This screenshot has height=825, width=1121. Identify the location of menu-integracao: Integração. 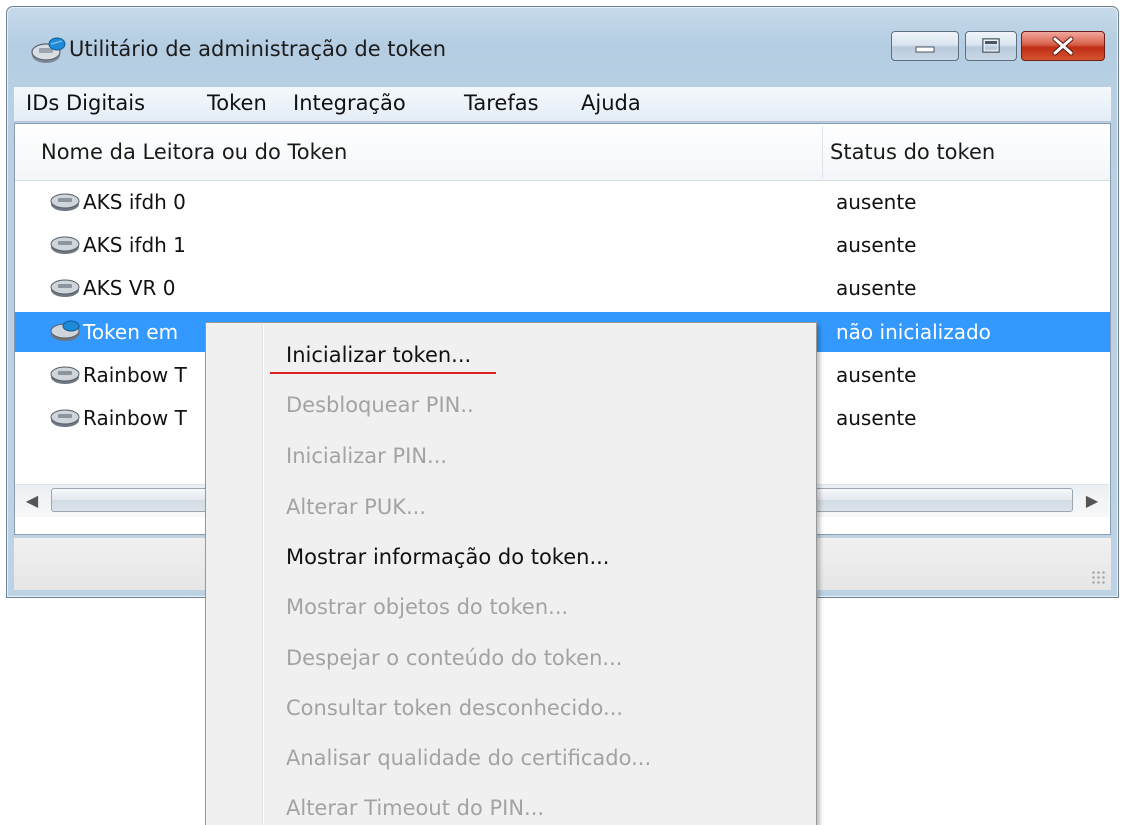
(349, 103).